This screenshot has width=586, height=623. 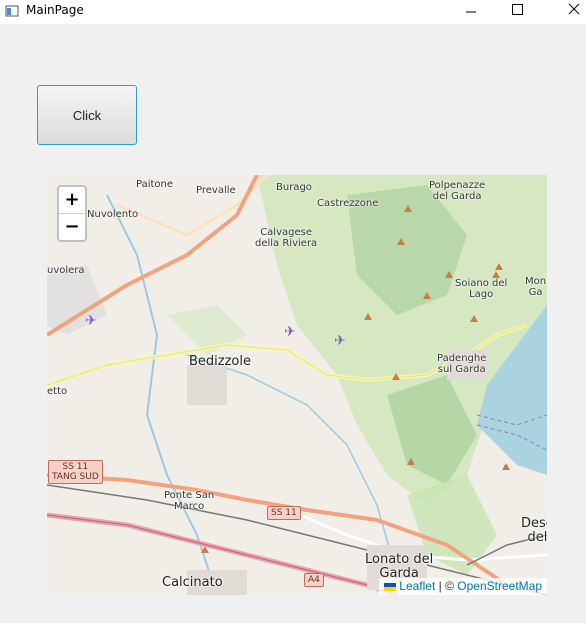 What do you see at coordinates (534, 530) in the screenshot?
I see `place-label: Dese del` at bounding box center [534, 530].